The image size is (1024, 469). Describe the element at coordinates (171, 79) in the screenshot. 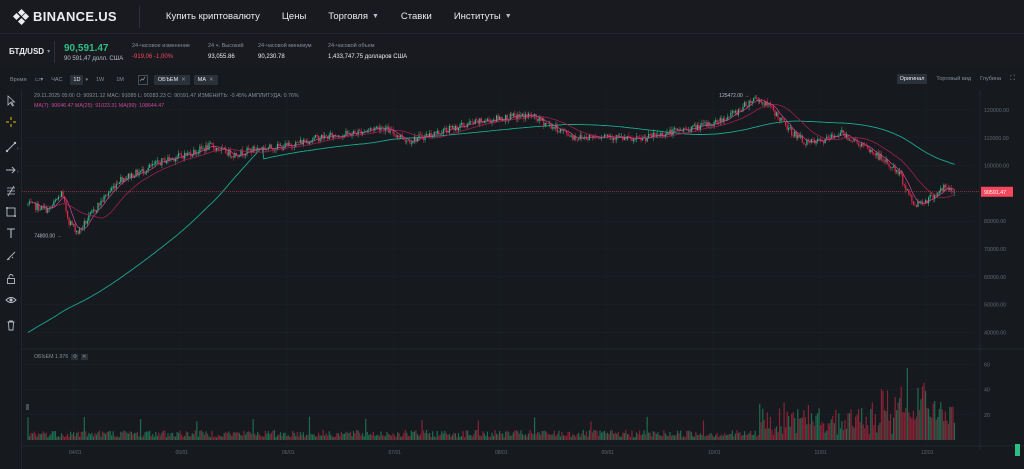

I see `chip-volume: ОБЪЕМ ✕` at that location.